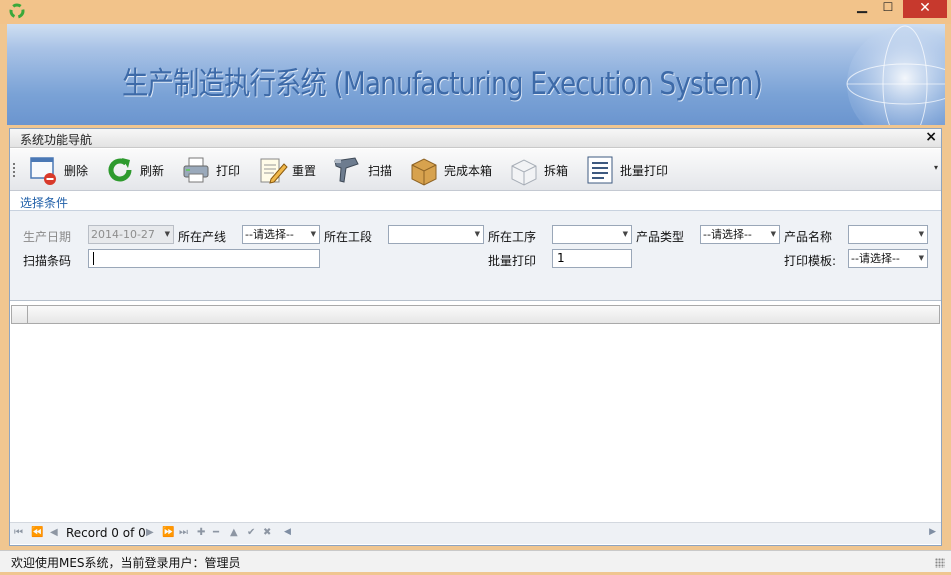 The width and height of the screenshot is (951, 575). Describe the element at coordinates (216, 532) in the screenshot. I see `remove-record-icon: ━` at that location.